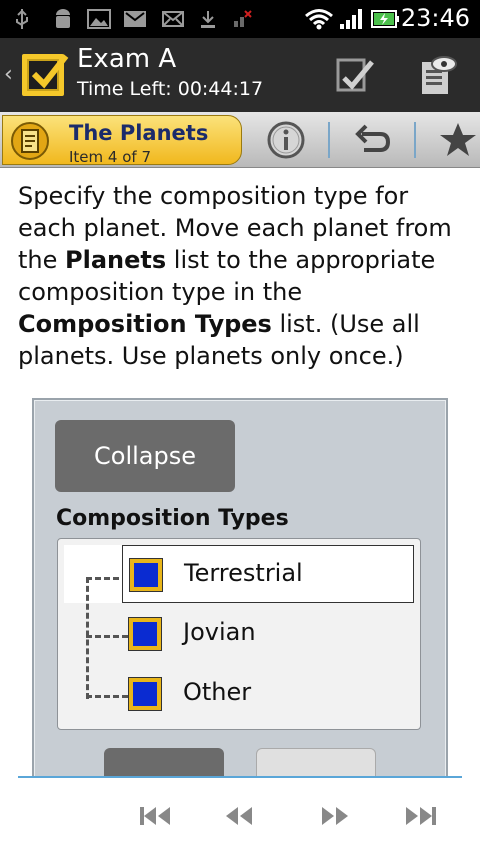  What do you see at coordinates (208, 19) in the screenshot?
I see `download-icon` at bounding box center [208, 19].